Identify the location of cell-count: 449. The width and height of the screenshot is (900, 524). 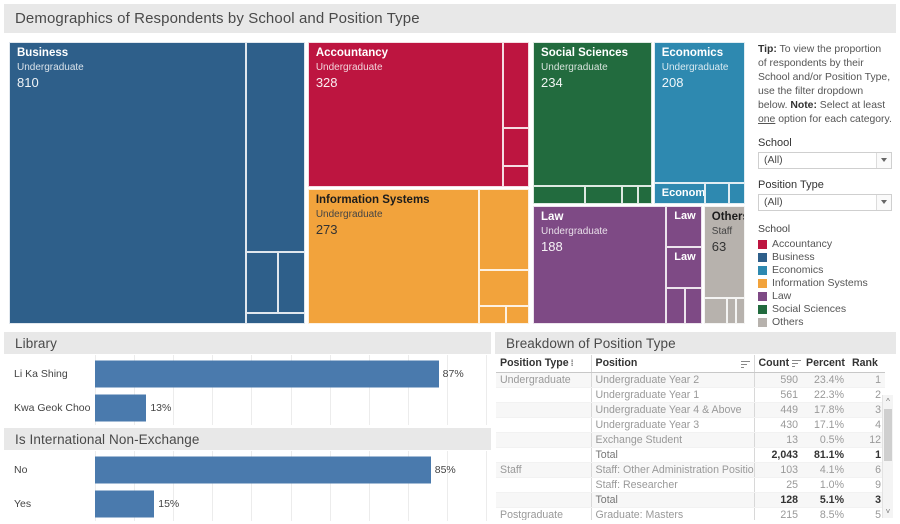
(778, 410).